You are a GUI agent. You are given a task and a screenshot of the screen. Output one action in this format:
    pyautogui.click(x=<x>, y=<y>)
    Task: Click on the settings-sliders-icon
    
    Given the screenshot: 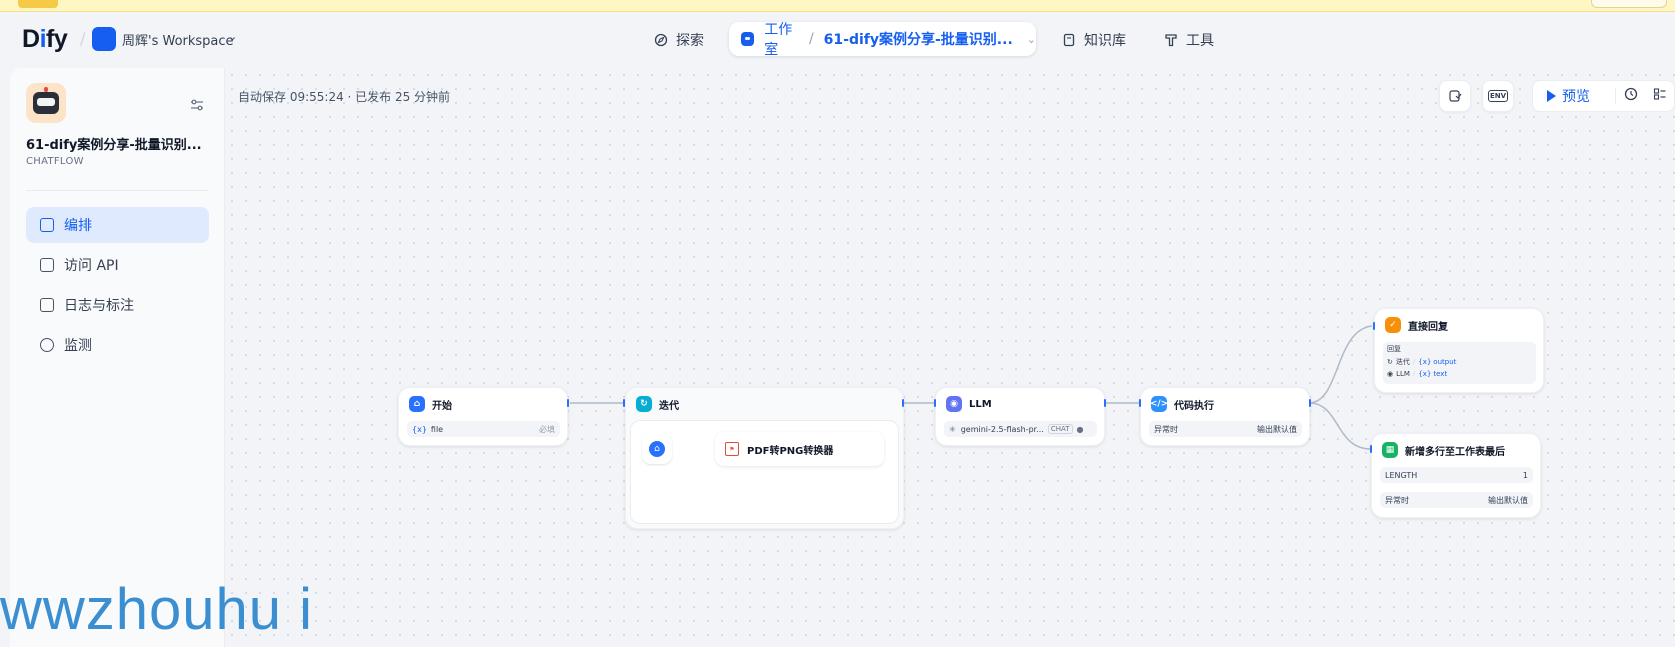 What is the action you would take?
    pyautogui.click(x=197, y=105)
    